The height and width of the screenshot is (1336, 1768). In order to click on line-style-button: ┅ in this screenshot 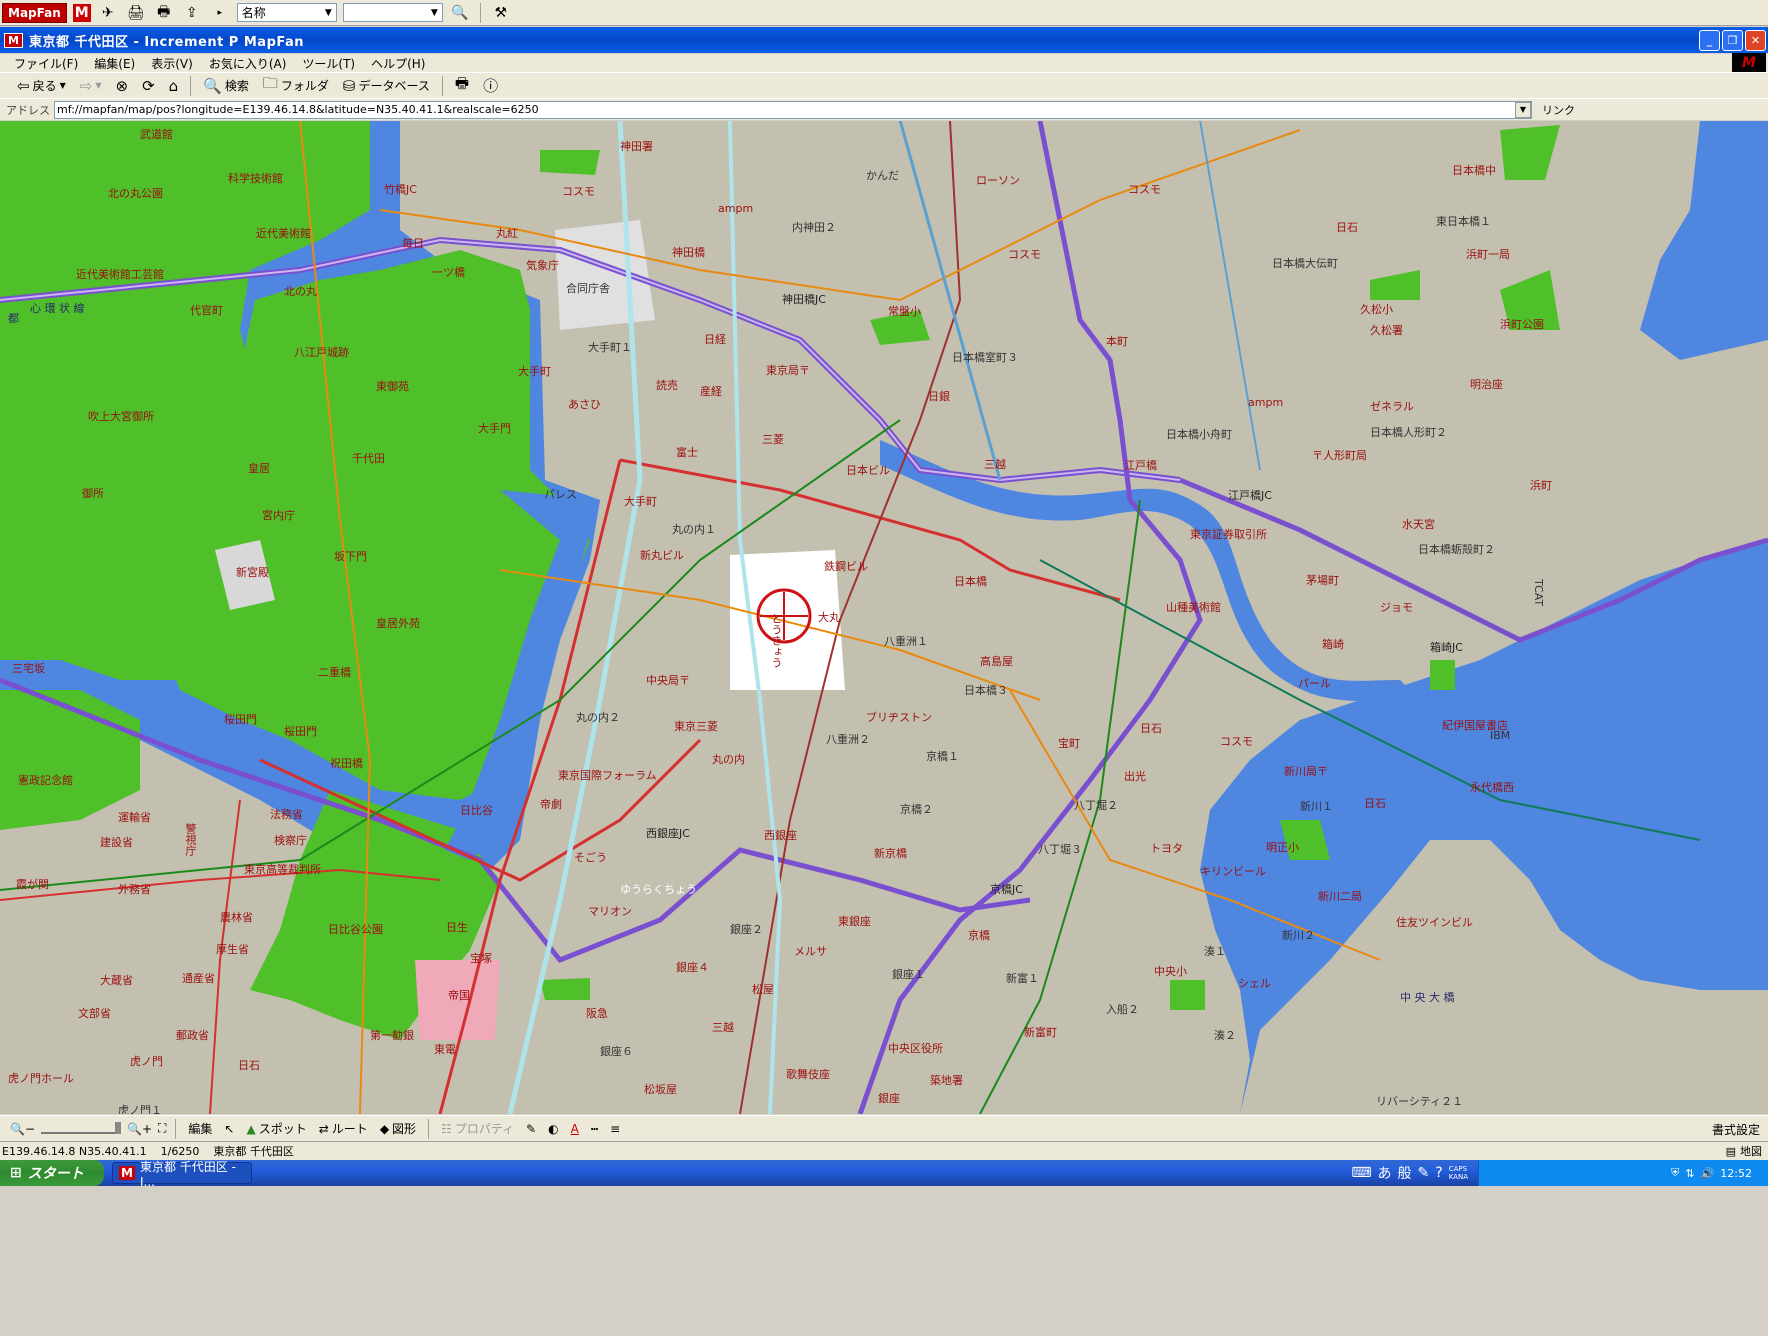, I will do `click(594, 1129)`.